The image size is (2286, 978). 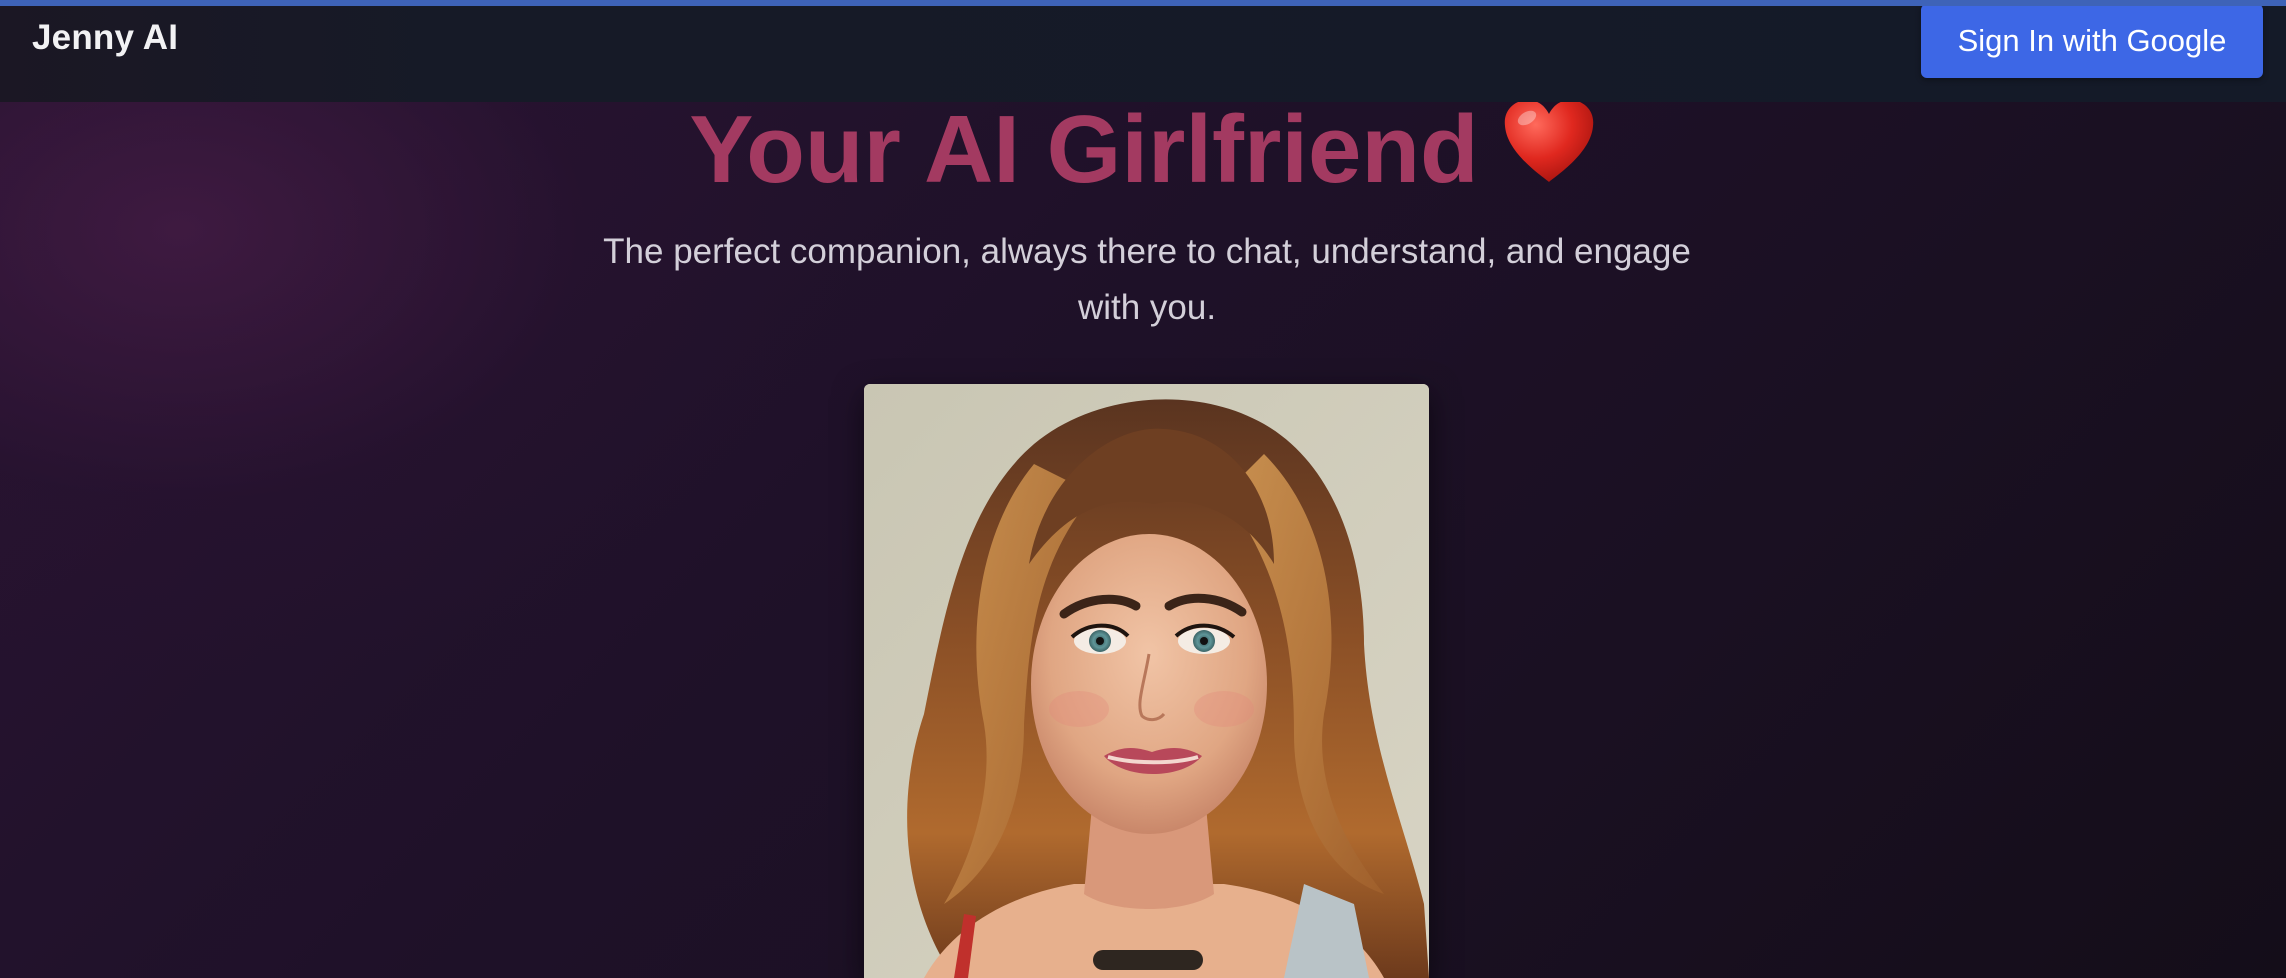 I want to click on home-indicator-bar, so click(x=1148, y=960).